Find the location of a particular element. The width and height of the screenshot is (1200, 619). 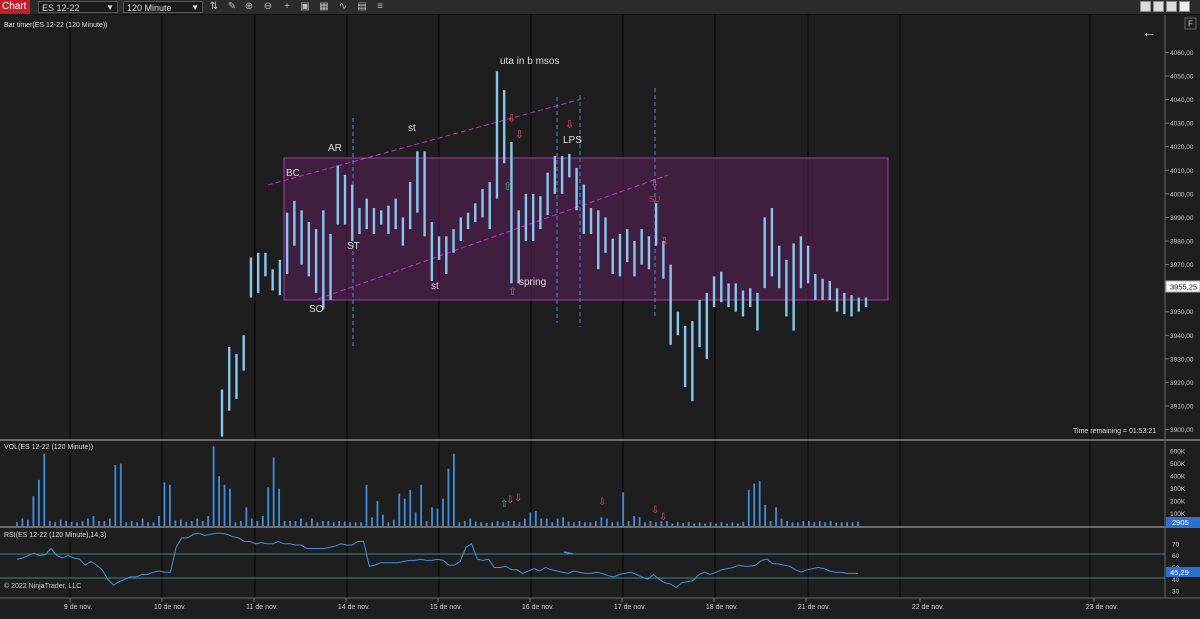

close-button is located at coordinates (1184, 6).